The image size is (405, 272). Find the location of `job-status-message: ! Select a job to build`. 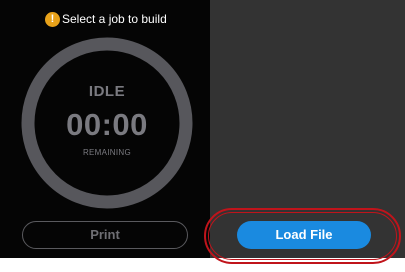

job-status-message: ! Select a job to build is located at coordinates (106, 19).